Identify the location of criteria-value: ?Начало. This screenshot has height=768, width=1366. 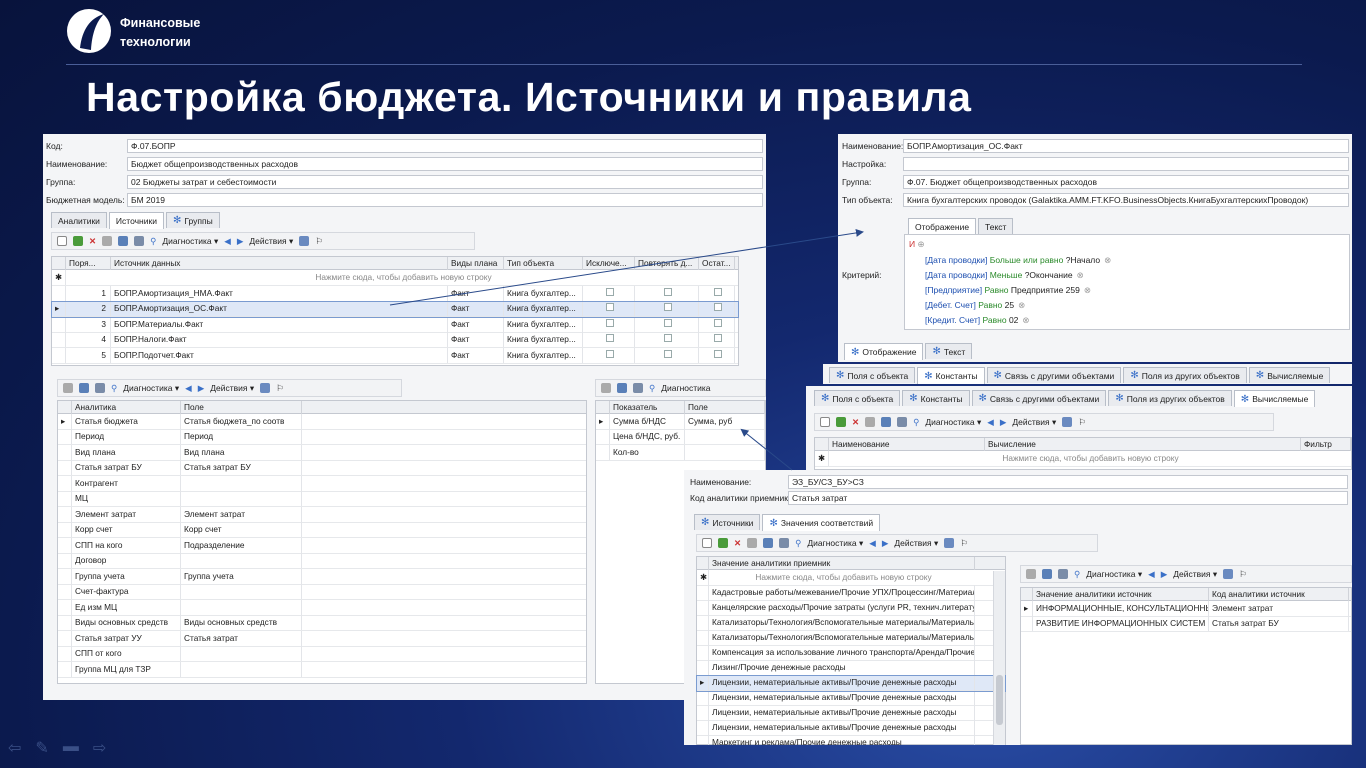
(1083, 260).